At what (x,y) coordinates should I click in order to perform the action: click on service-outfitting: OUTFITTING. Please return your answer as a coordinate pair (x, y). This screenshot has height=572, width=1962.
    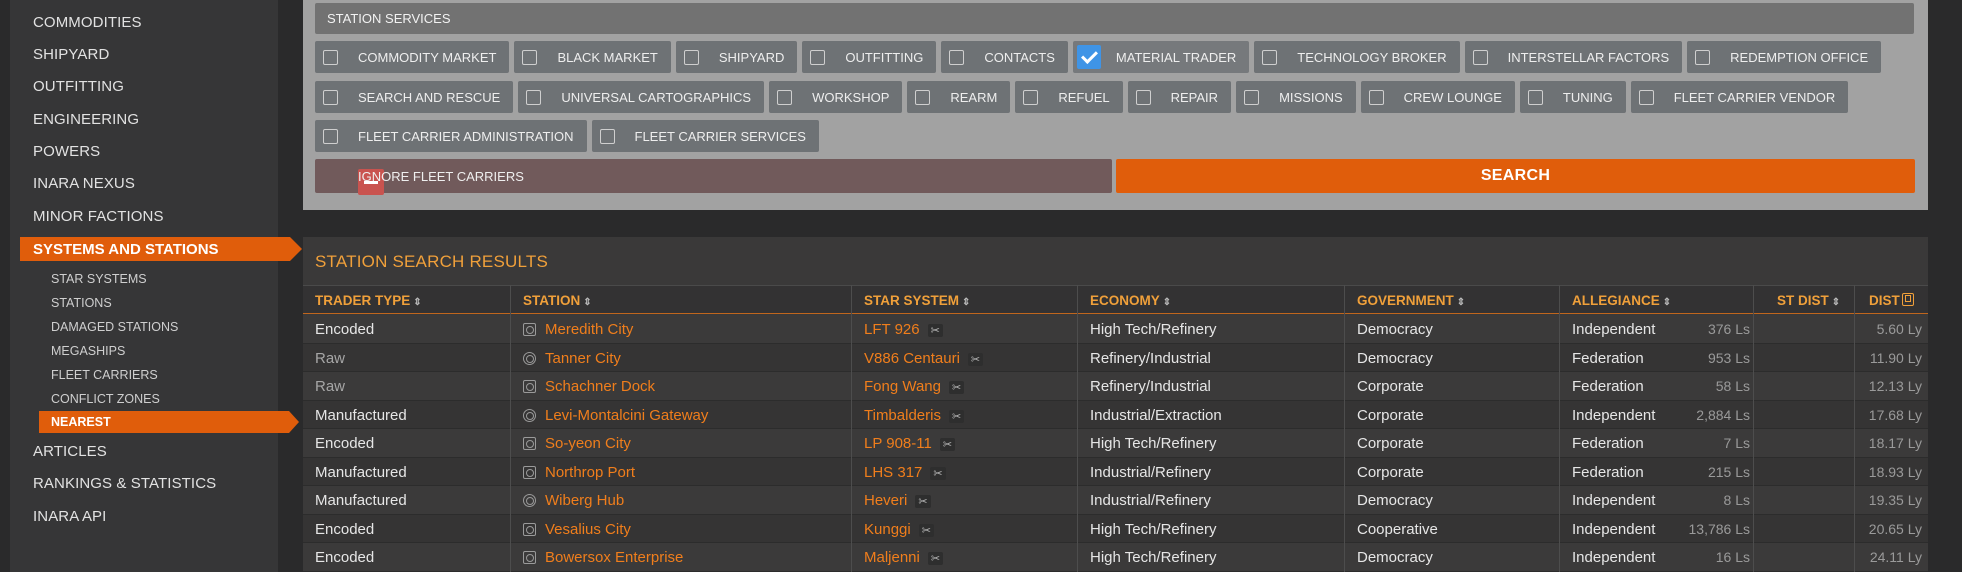
    Looking at the image, I should click on (869, 57).